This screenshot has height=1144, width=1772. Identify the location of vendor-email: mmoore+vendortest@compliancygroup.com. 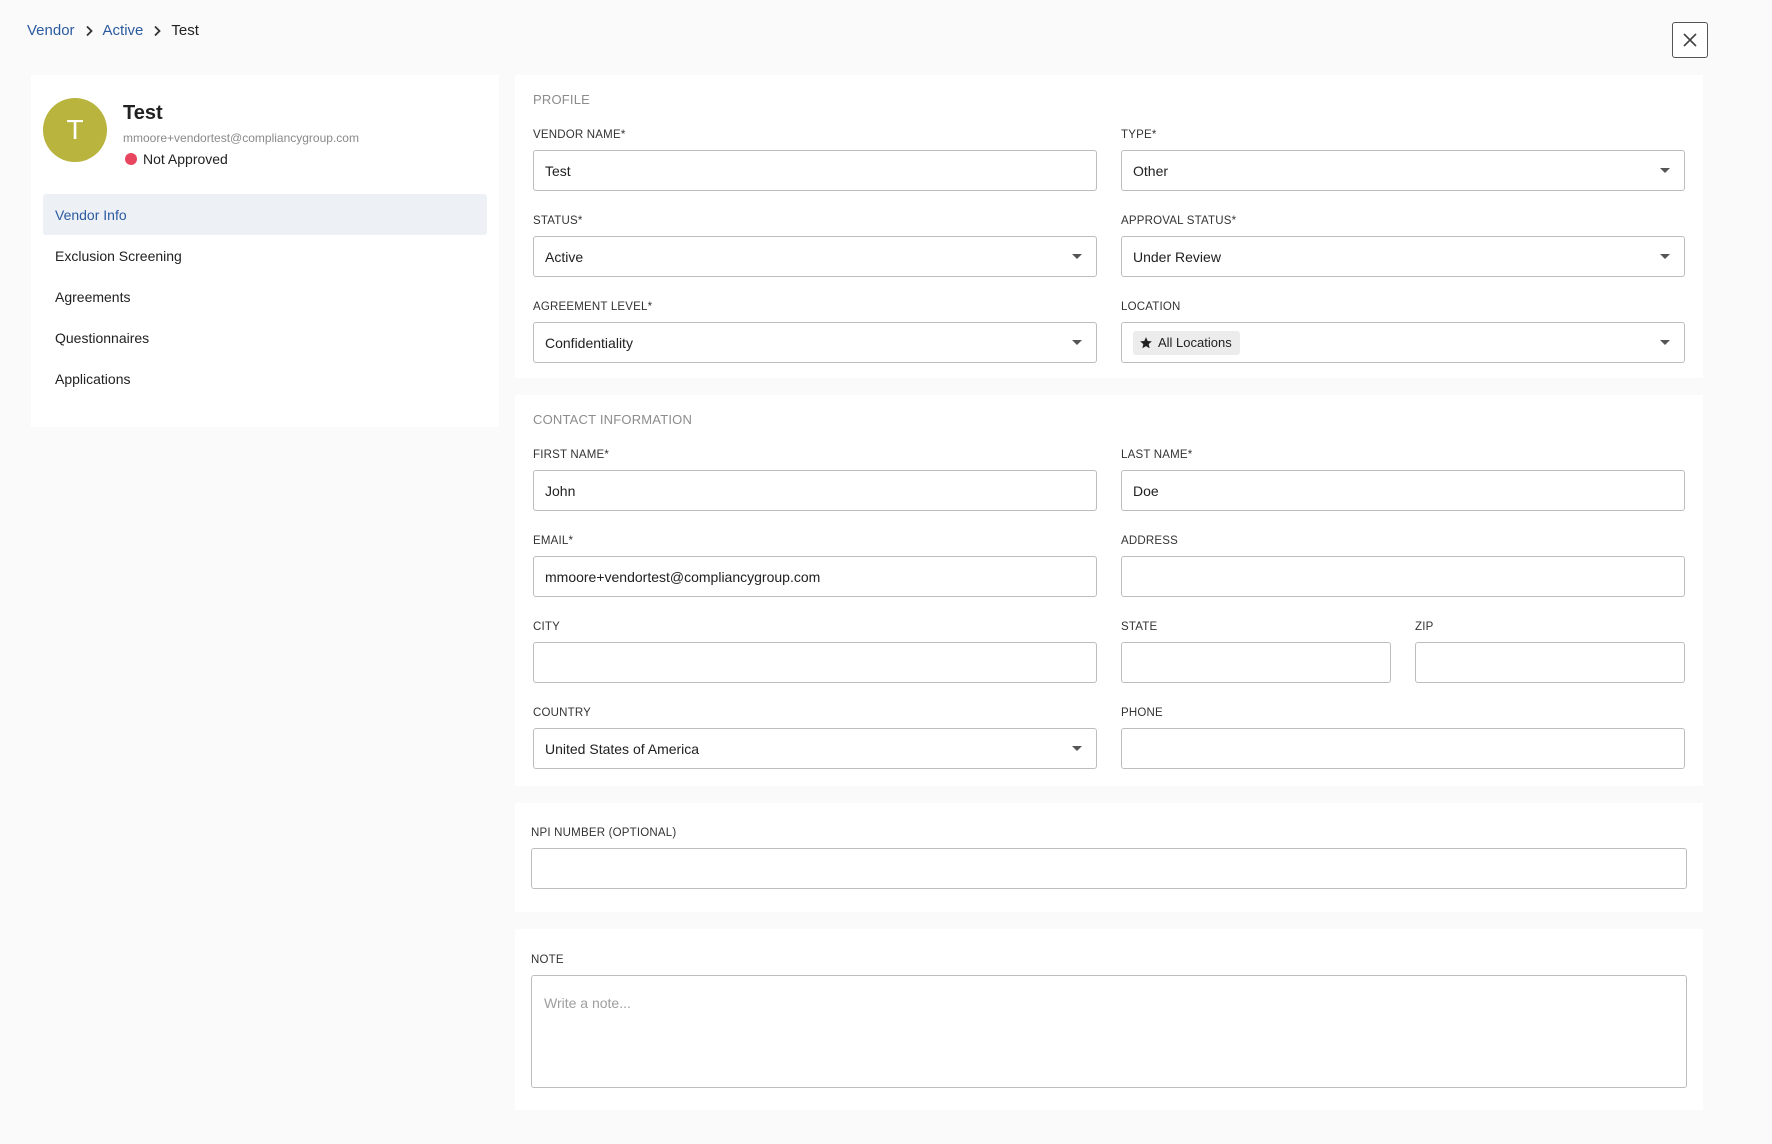
(241, 138).